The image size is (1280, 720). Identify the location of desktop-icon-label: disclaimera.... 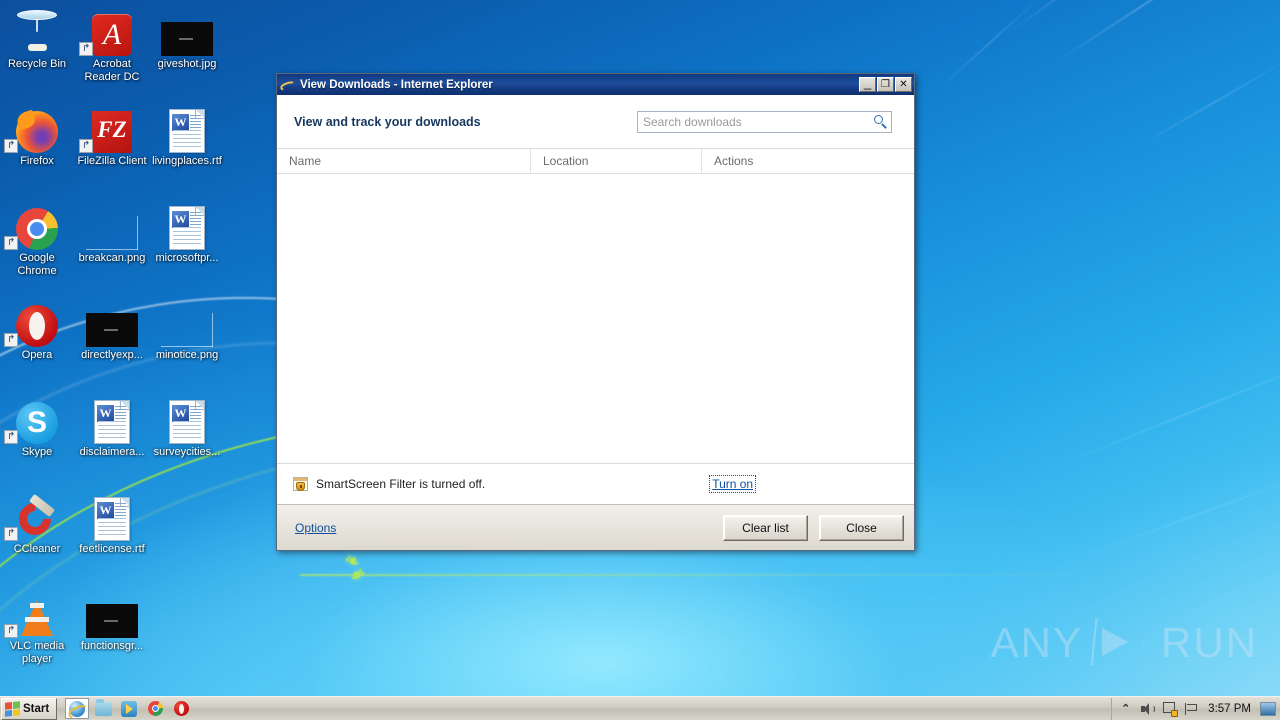
(112, 452).